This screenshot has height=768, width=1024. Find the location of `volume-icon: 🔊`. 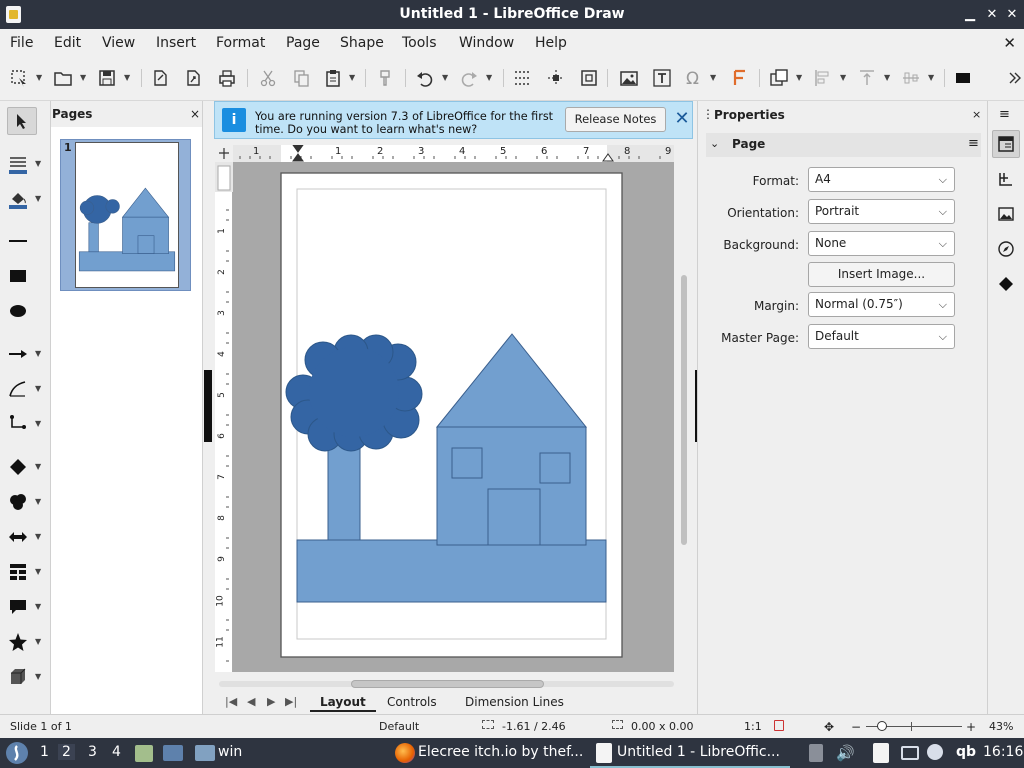

volume-icon: 🔊 is located at coordinates (845, 753).